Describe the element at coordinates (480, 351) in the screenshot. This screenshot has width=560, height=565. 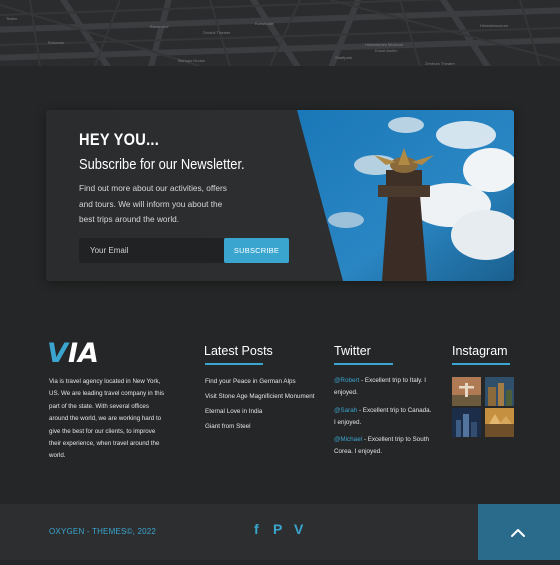
I see `instagram-title: Instagram` at that location.